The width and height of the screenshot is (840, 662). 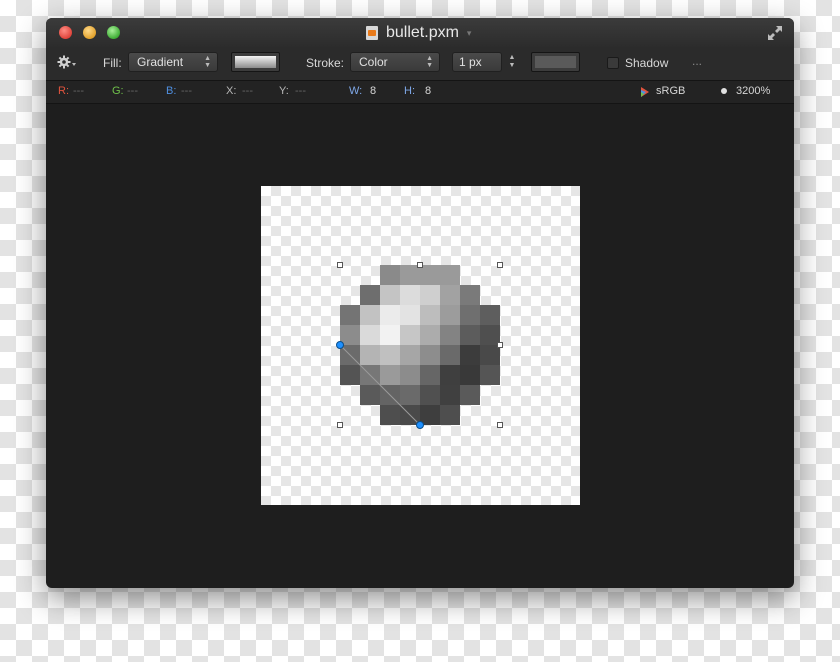 What do you see at coordinates (500, 425) in the screenshot?
I see `selection-handle-bottom-right` at bounding box center [500, 425].